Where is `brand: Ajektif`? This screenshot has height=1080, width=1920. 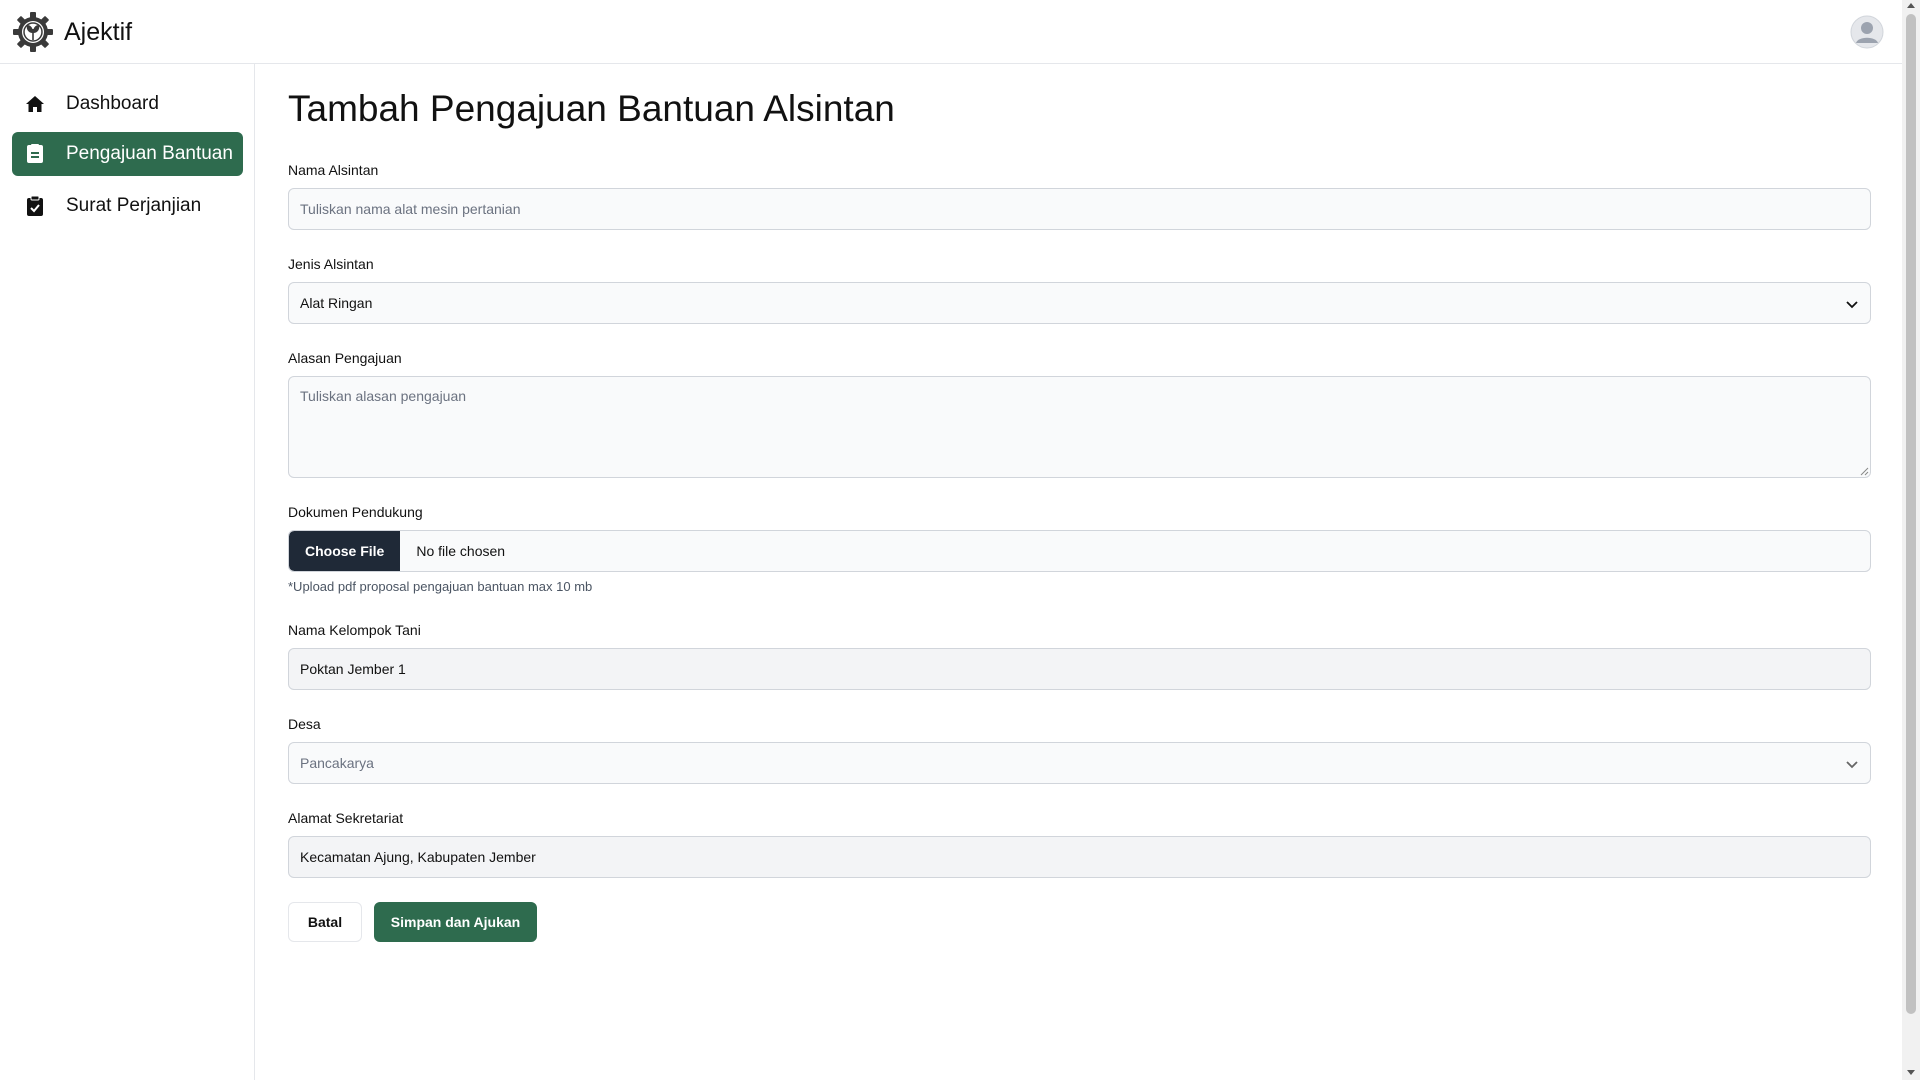 brand: Ajektif is located at coordinates (72, 32).